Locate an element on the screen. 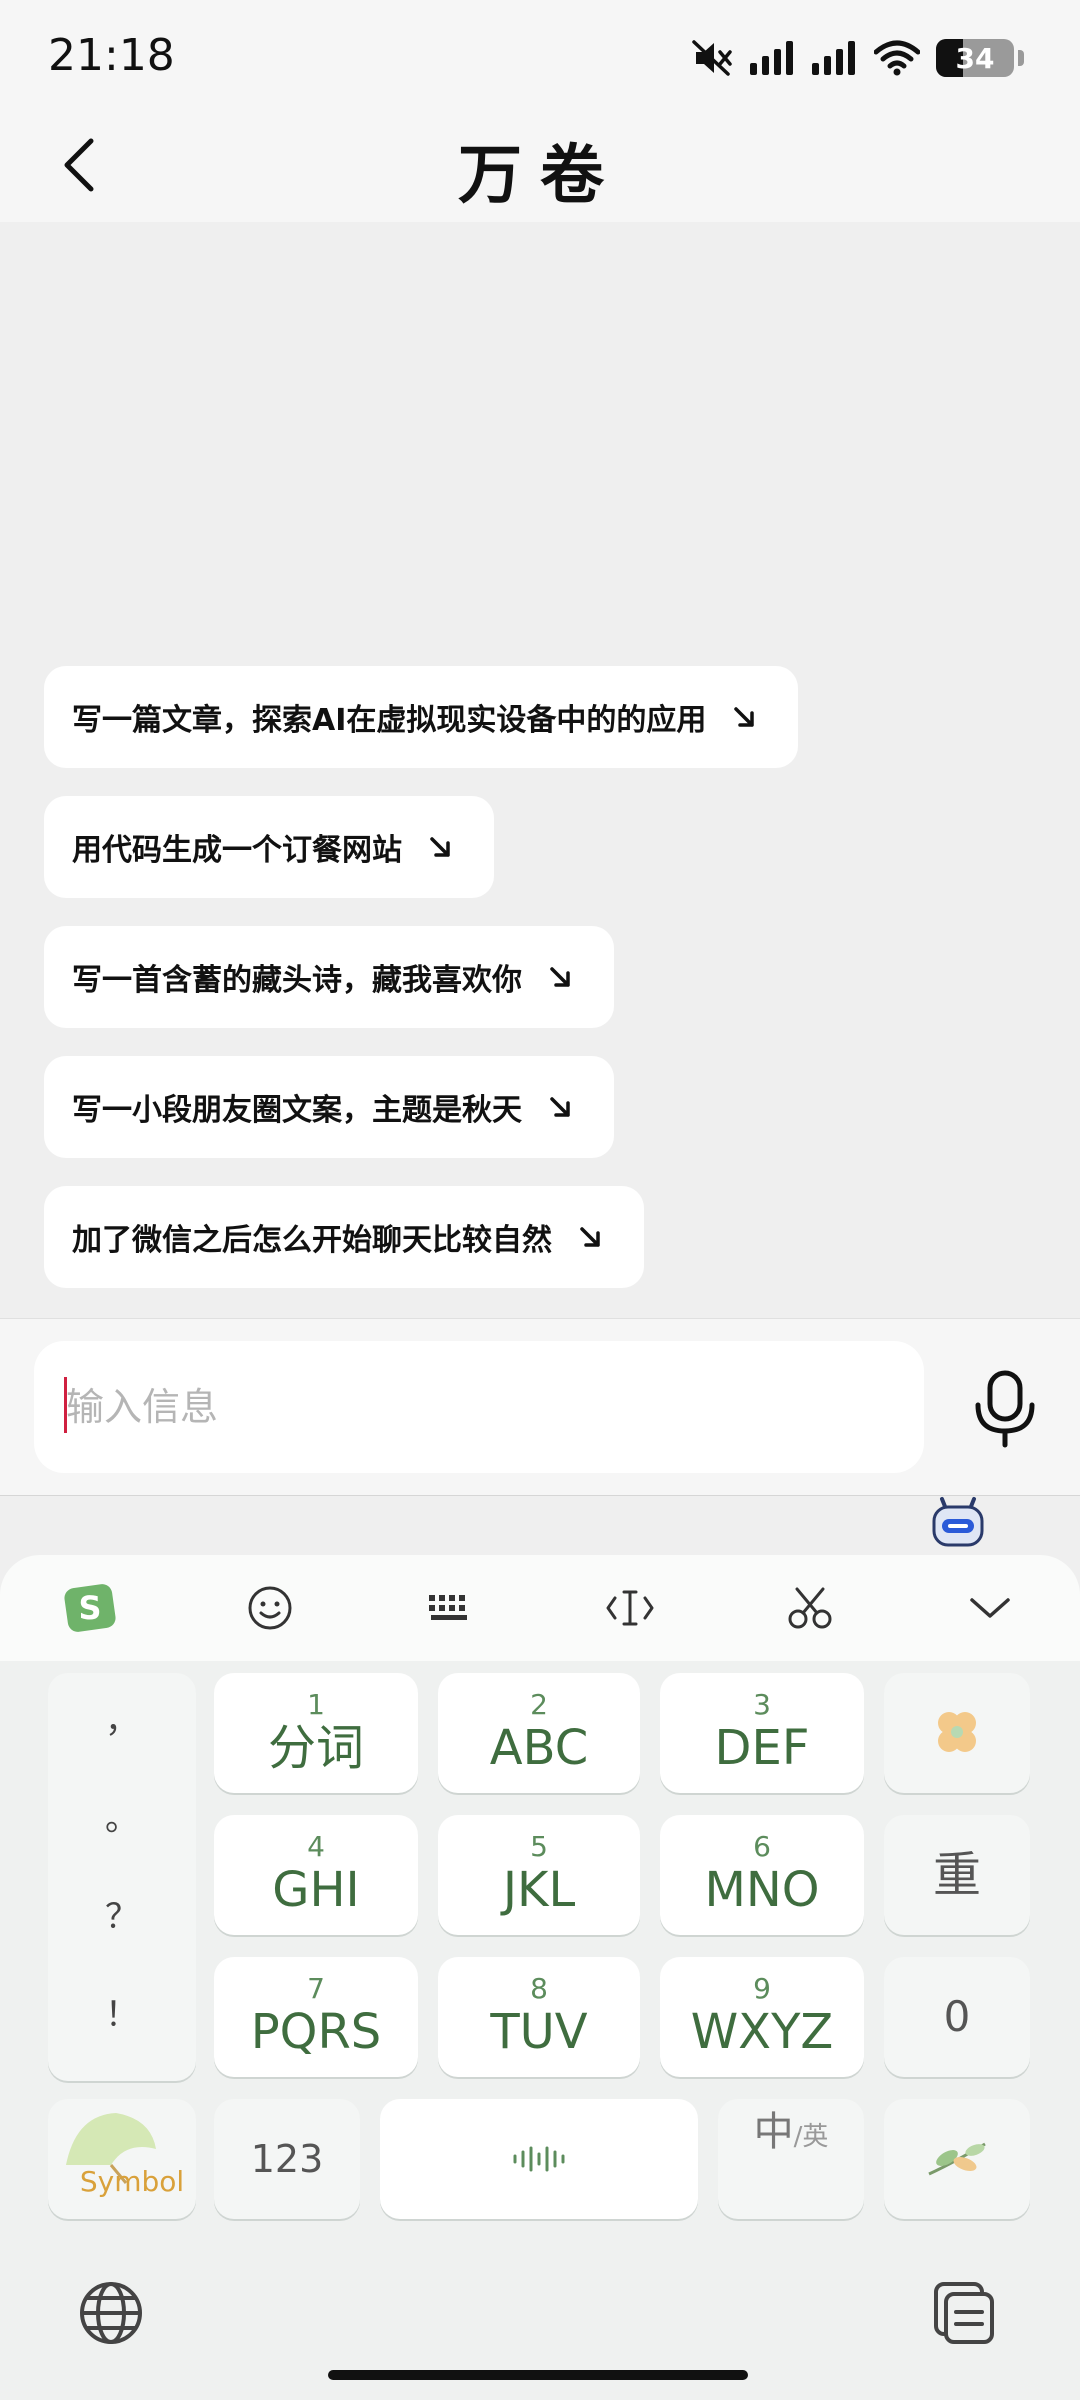 This screenshot has height=2400, width=1080. symbol-label: Symbol is located at coordinates (132, 2181).